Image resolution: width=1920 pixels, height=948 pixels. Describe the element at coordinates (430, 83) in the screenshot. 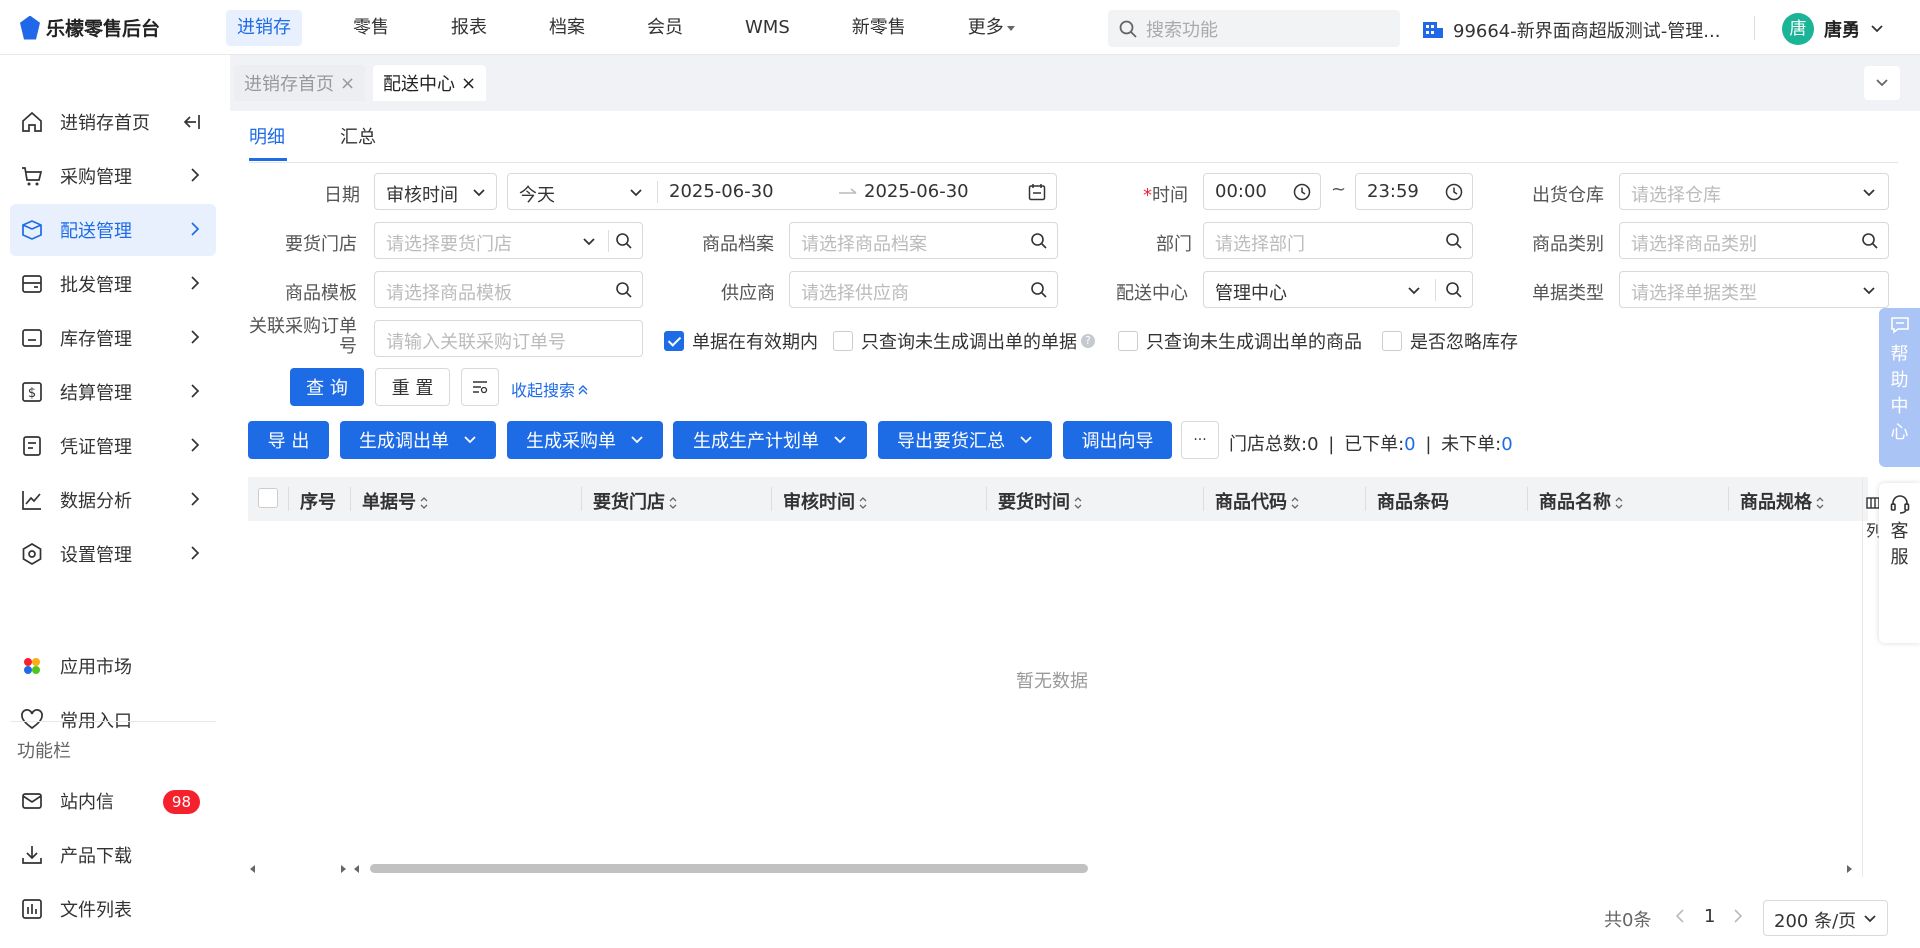

I see `tab-distribution-center: 配送中心 ×` at that location.